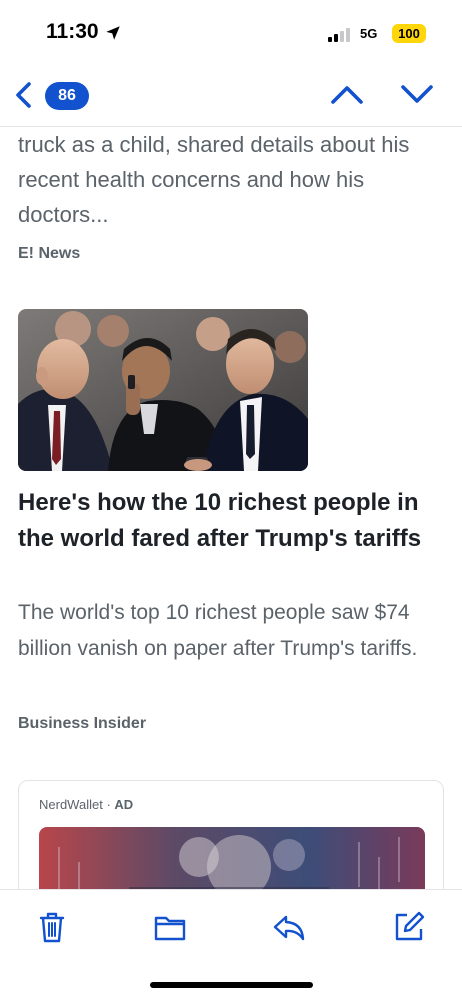 The width and height of the screenshot is (462, 1001). Describe the element at coordinates (339, 35) in the screenshot. I see `cellular-signal-icon` at that location.